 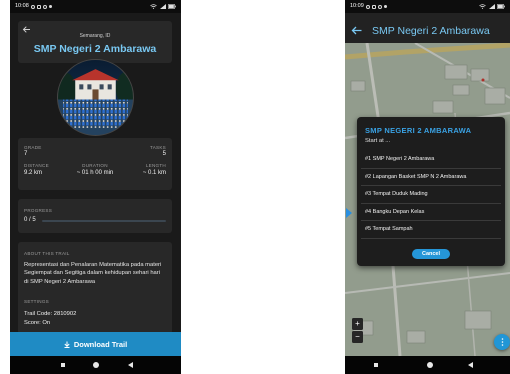 I want to click on location-arrow-shape, so click(x=349, y=213).